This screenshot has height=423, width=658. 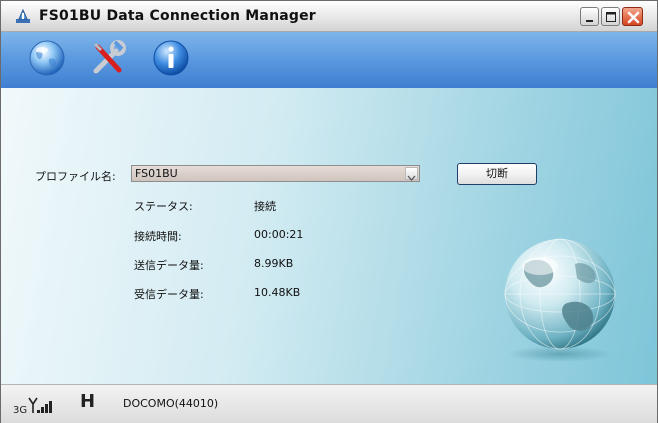 What do you see at coordinates (163, 206) in the screenshot?
I see `status-label: ステータス:` at bounding box center [163, 206].